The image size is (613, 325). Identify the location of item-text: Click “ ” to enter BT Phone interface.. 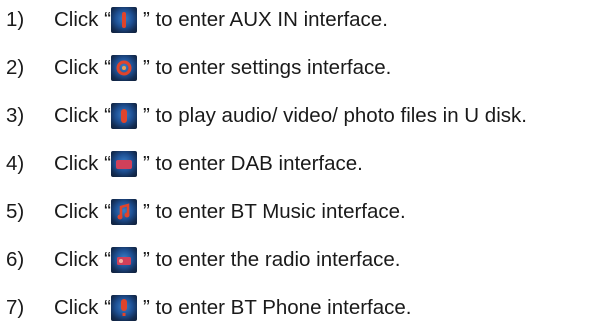
(233, 308).